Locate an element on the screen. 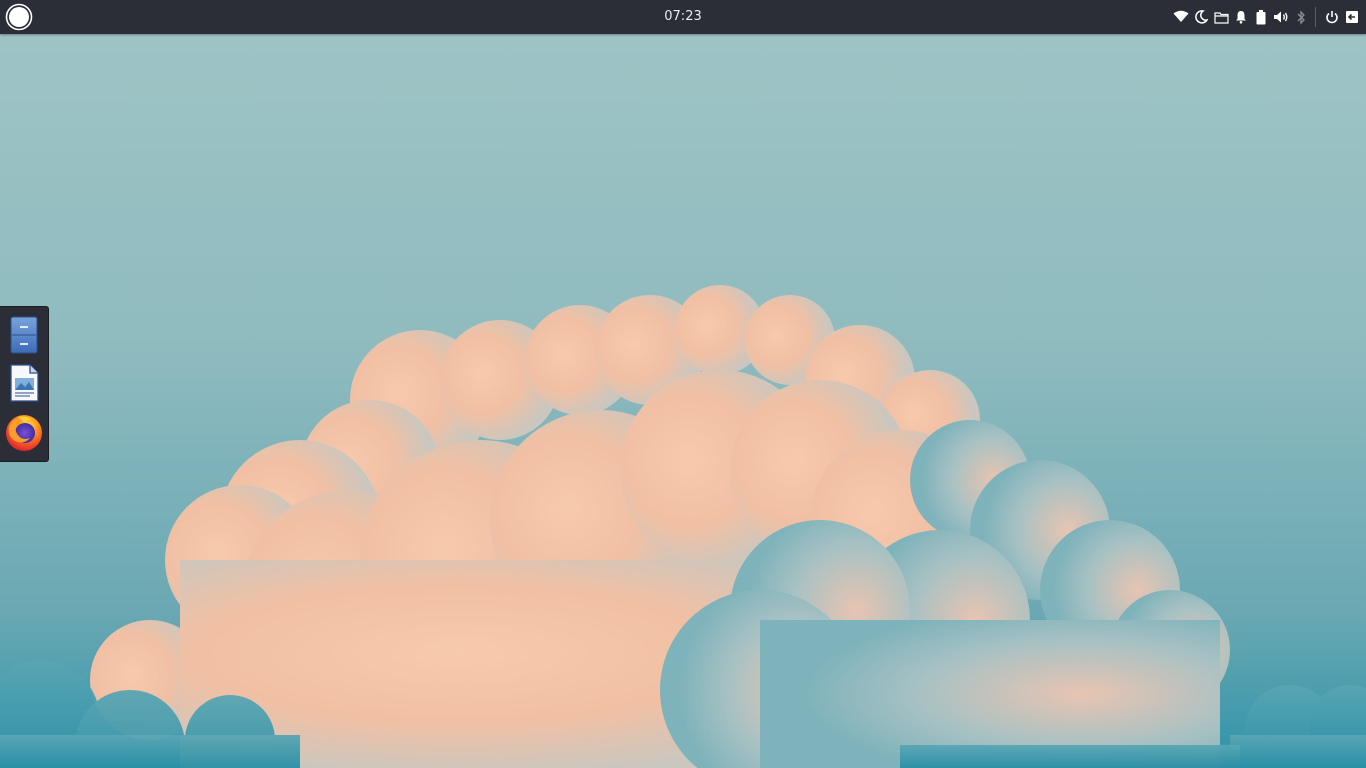 The height and width of the screenshot is (768, 1366). file-manager-icon is located at coordinates (24, 335).